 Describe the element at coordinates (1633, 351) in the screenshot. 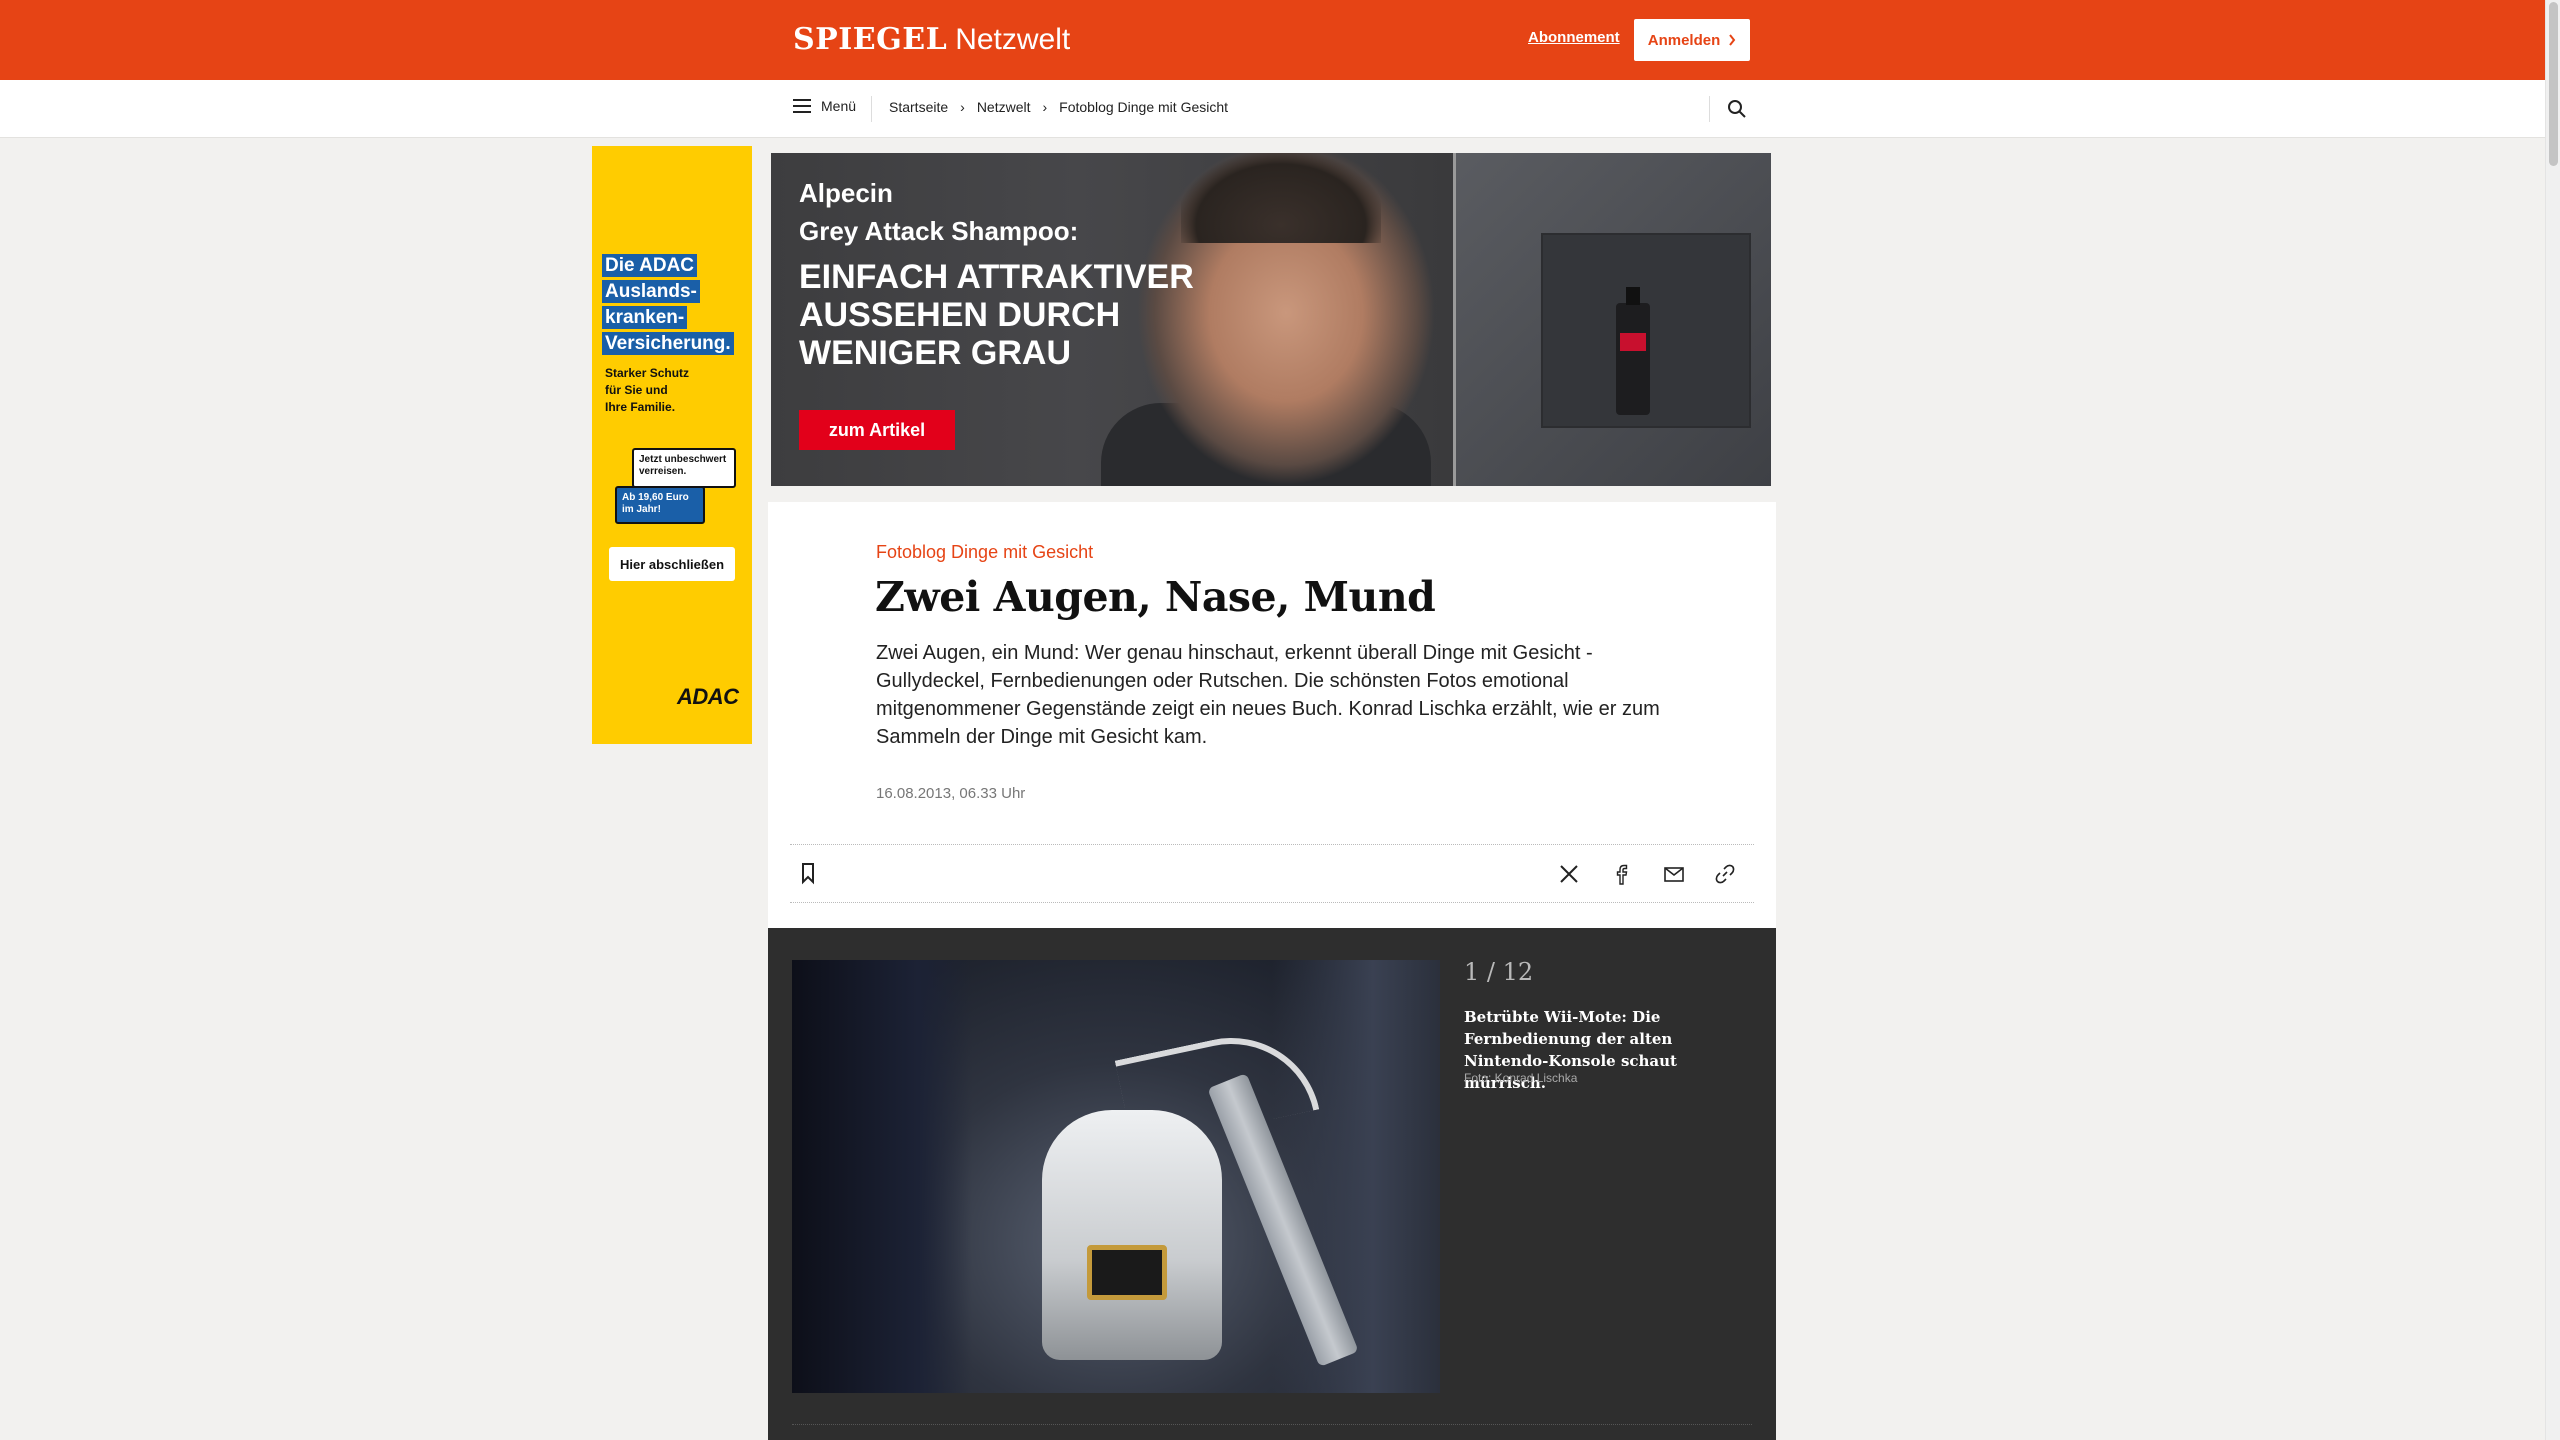

I see `shampoo-bottle-image` at that location.